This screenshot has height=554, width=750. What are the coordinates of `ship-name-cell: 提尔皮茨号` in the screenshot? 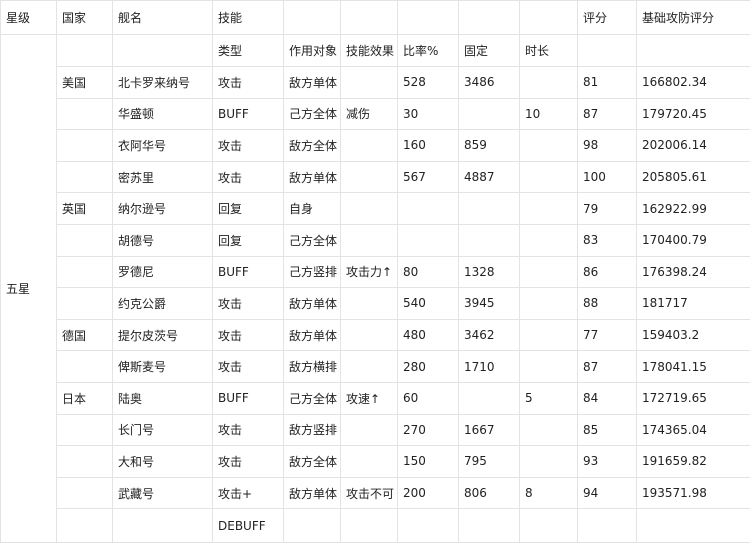 It's located at (162, 335).